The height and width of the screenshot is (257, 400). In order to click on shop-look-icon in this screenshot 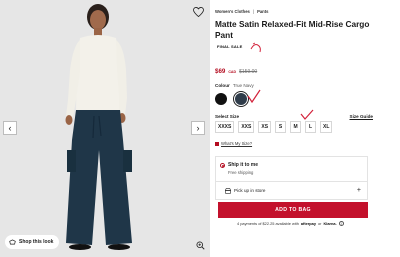, I will do `click(12, 242)`.